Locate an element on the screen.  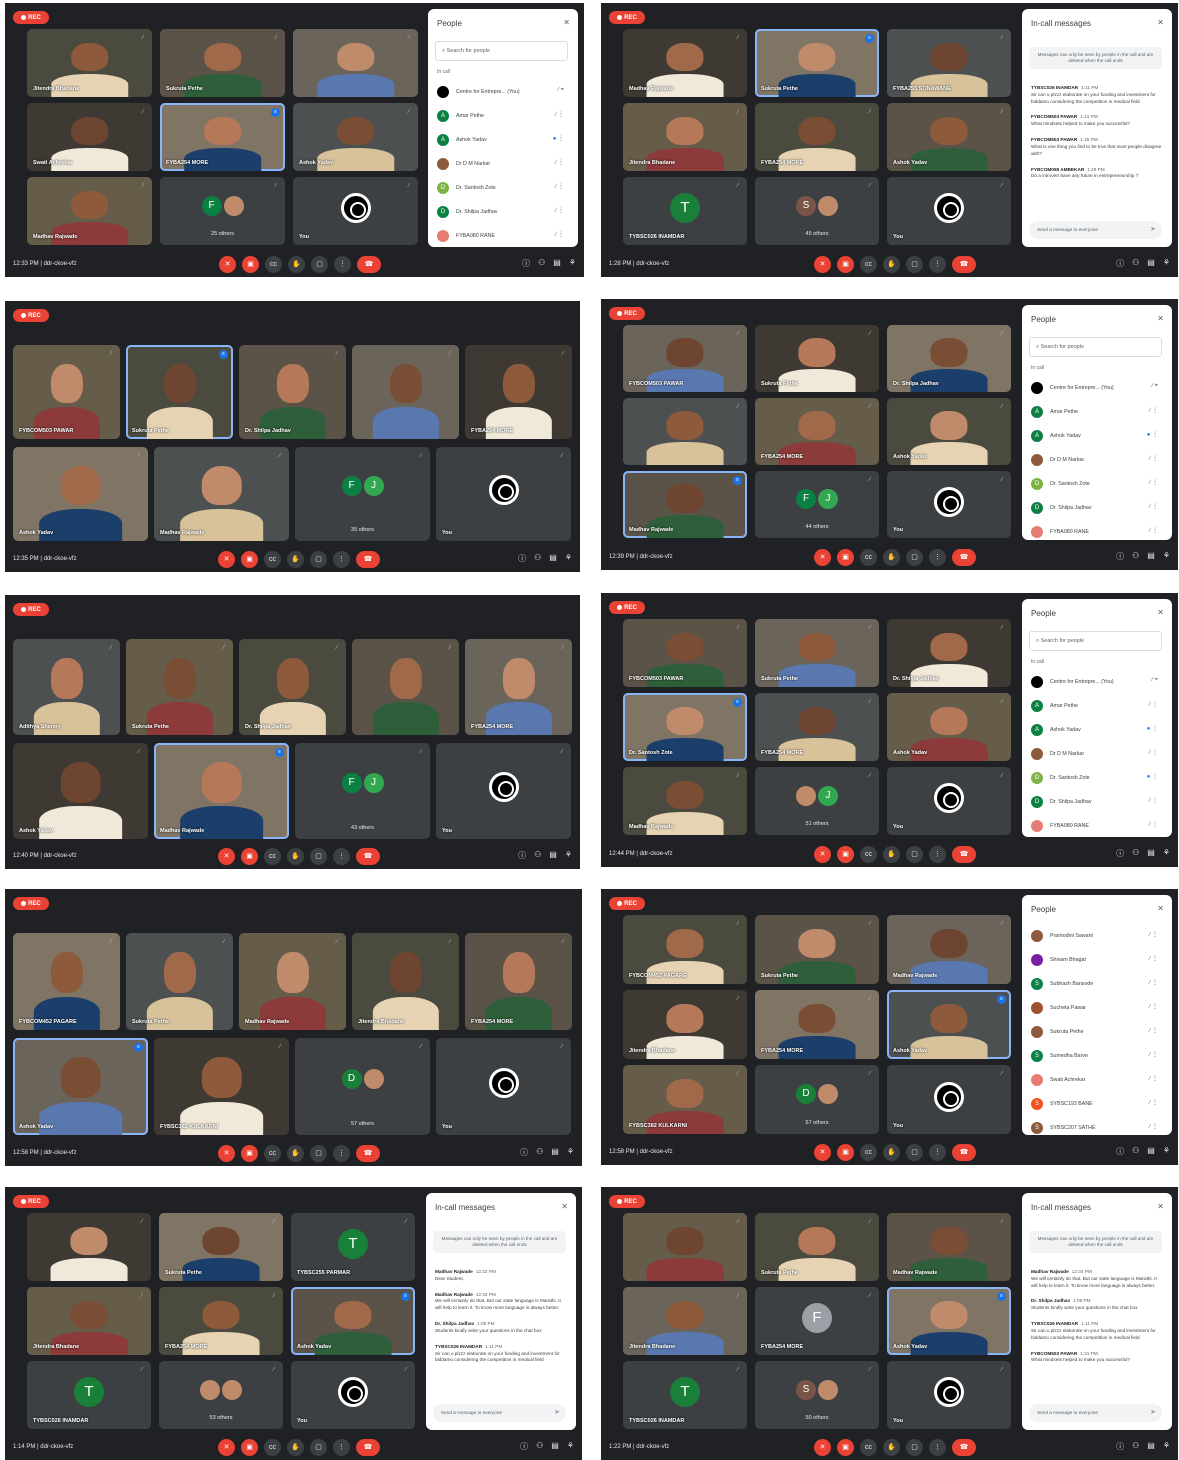
close-icon: ✕ is located at coordinates (1160, 612).